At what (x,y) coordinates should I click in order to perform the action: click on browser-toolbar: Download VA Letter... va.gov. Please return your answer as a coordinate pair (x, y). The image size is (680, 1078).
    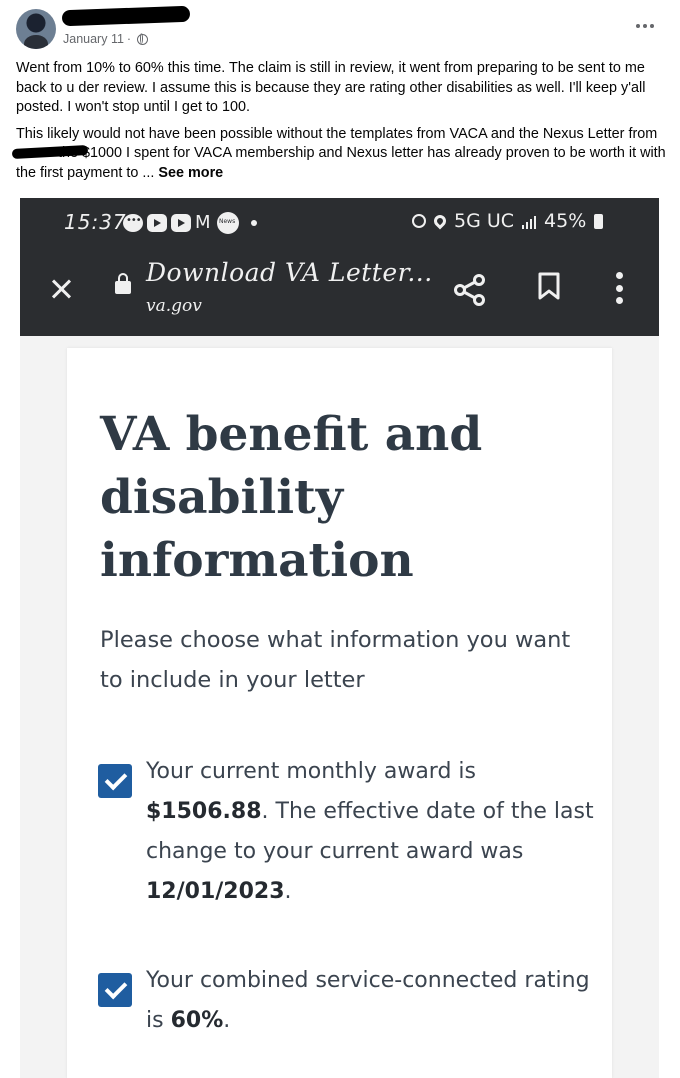
    Looking at the image, I should click on (339, 293).